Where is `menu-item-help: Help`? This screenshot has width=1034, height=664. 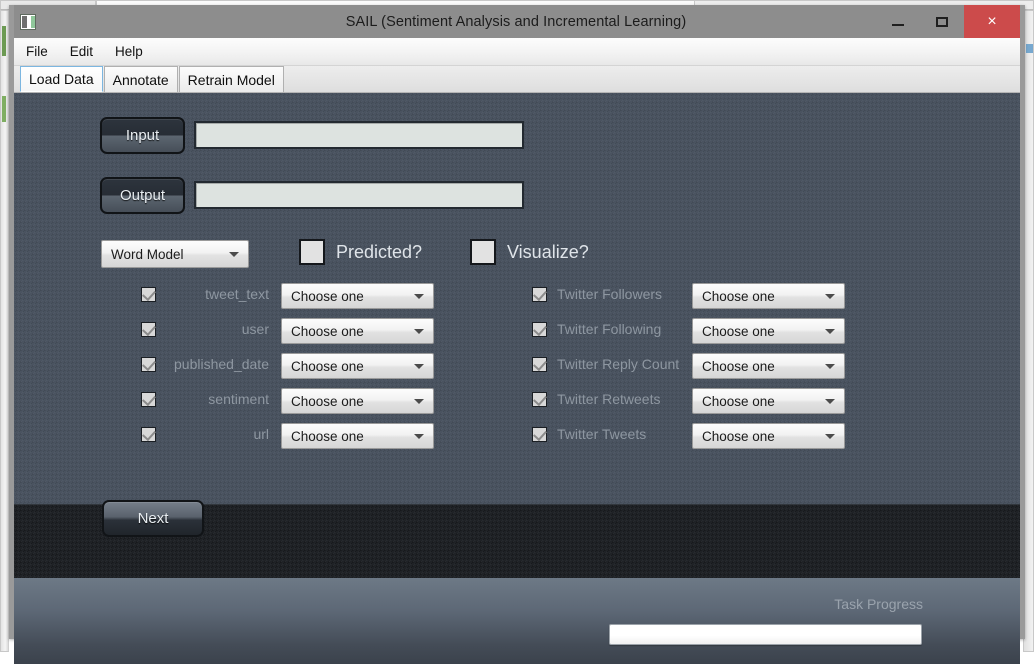
menu-item-help: Help is located at coordinates (129, 51).